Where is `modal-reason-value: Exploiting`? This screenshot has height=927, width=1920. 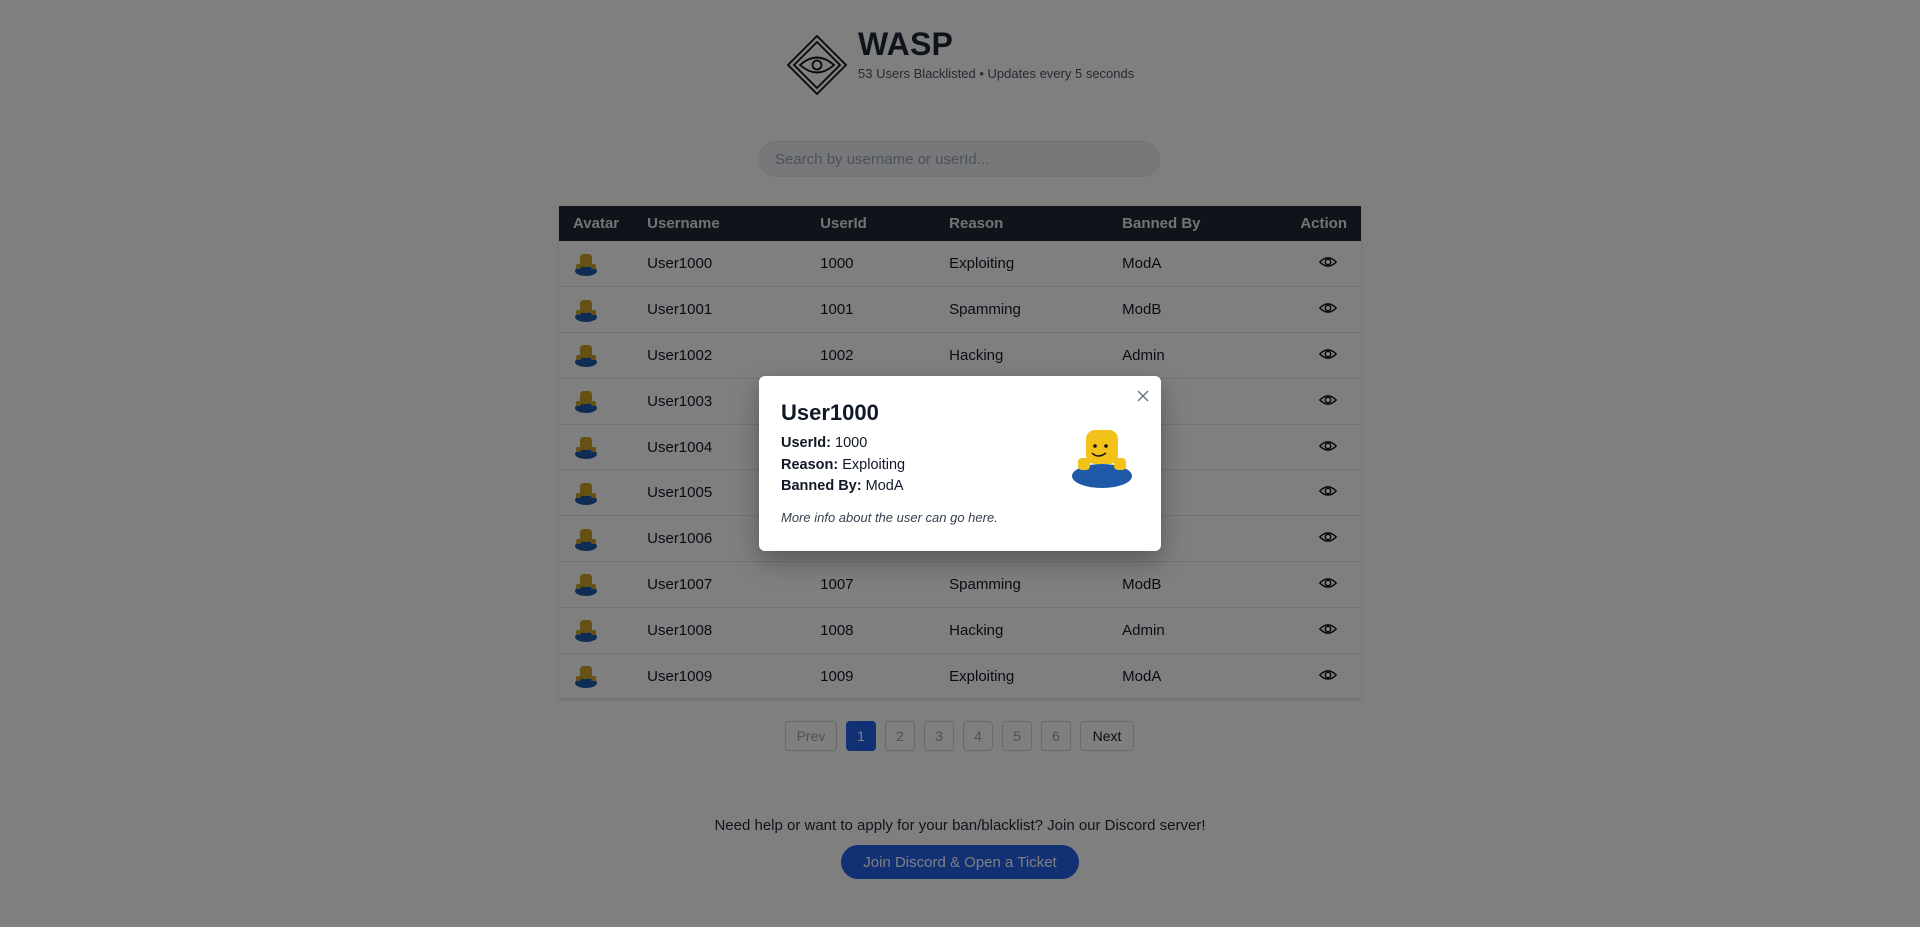 modal-reason-value: Exploiting is located at coordinates (874, 464).